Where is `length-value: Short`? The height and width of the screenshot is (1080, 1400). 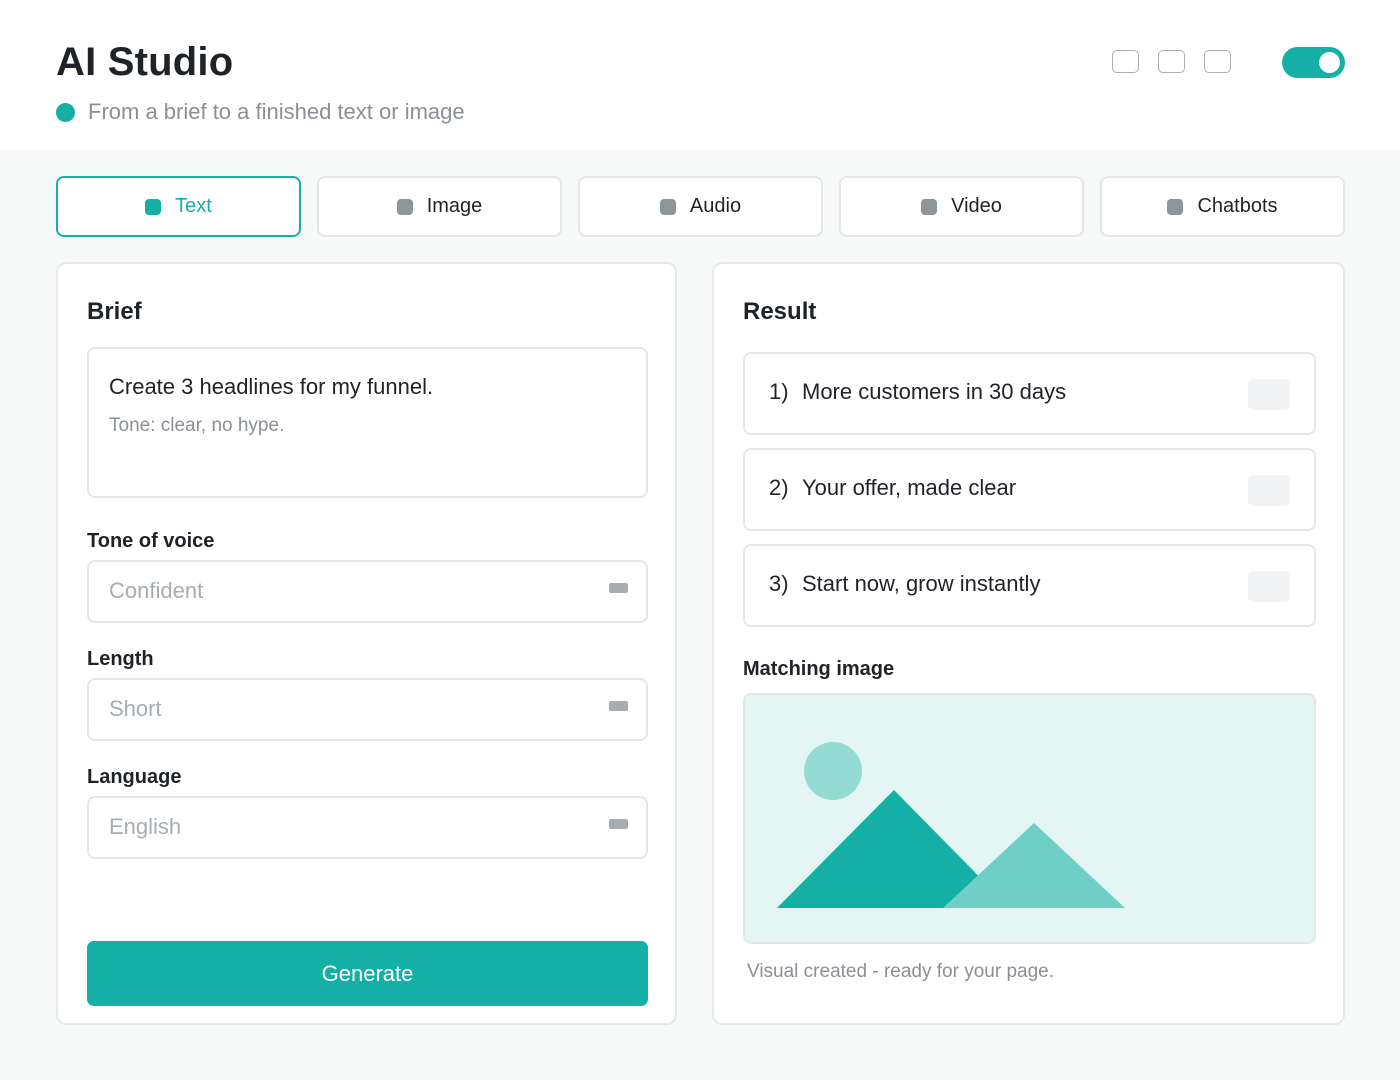
length-value: Short is located at coordinates (135, 708).